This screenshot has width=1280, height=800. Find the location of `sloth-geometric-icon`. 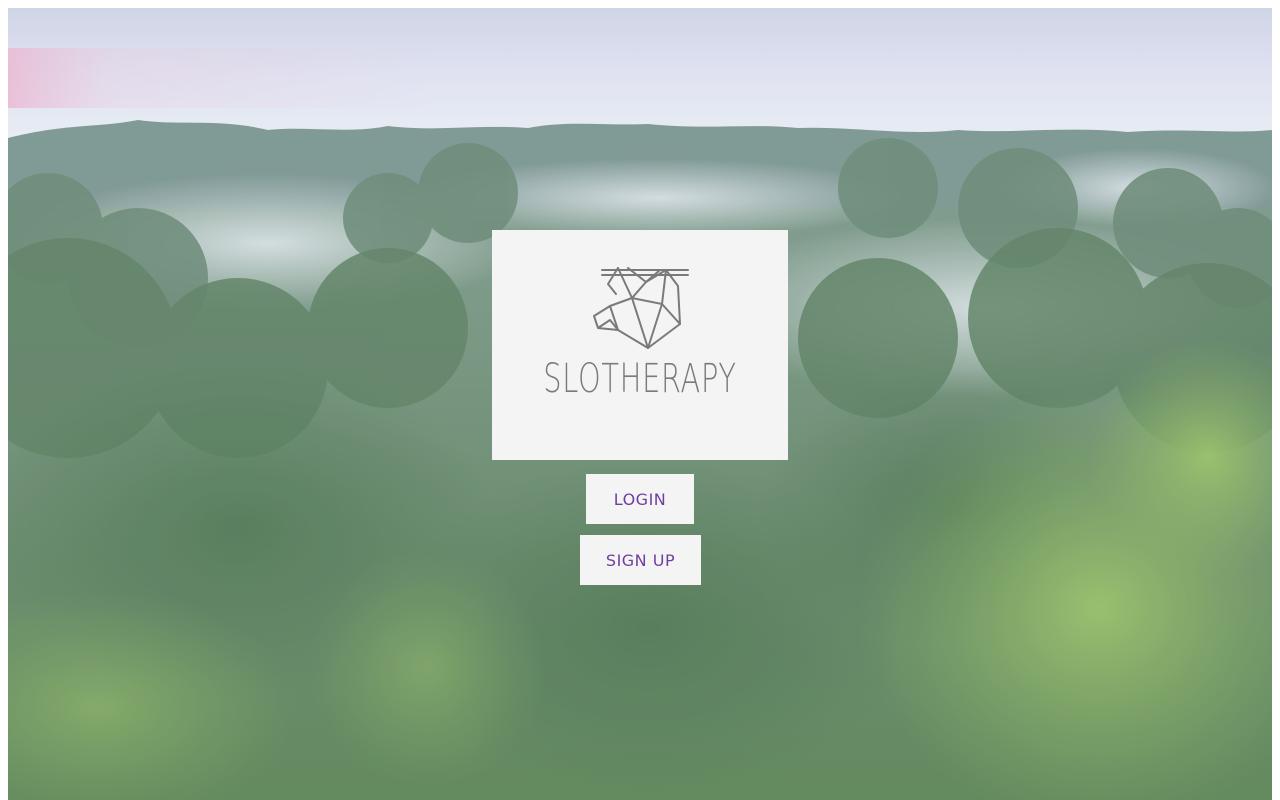

sloth-geometric-icon is located at coordinates (641, 308).